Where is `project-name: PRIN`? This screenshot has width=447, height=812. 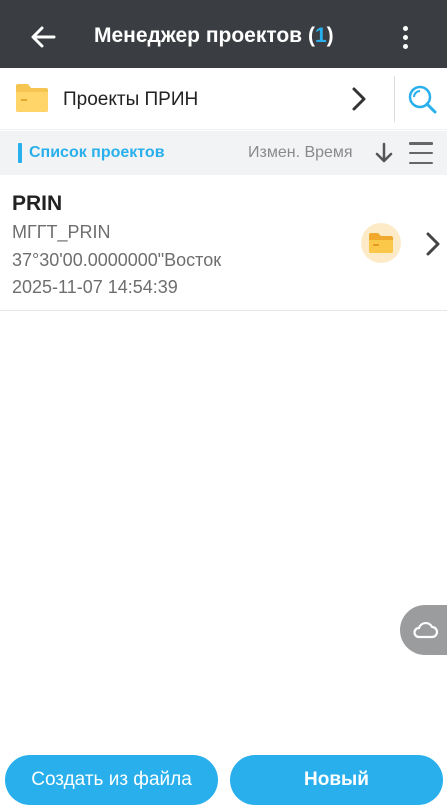 project-name: PRIN is located at coordinates (37, 203).